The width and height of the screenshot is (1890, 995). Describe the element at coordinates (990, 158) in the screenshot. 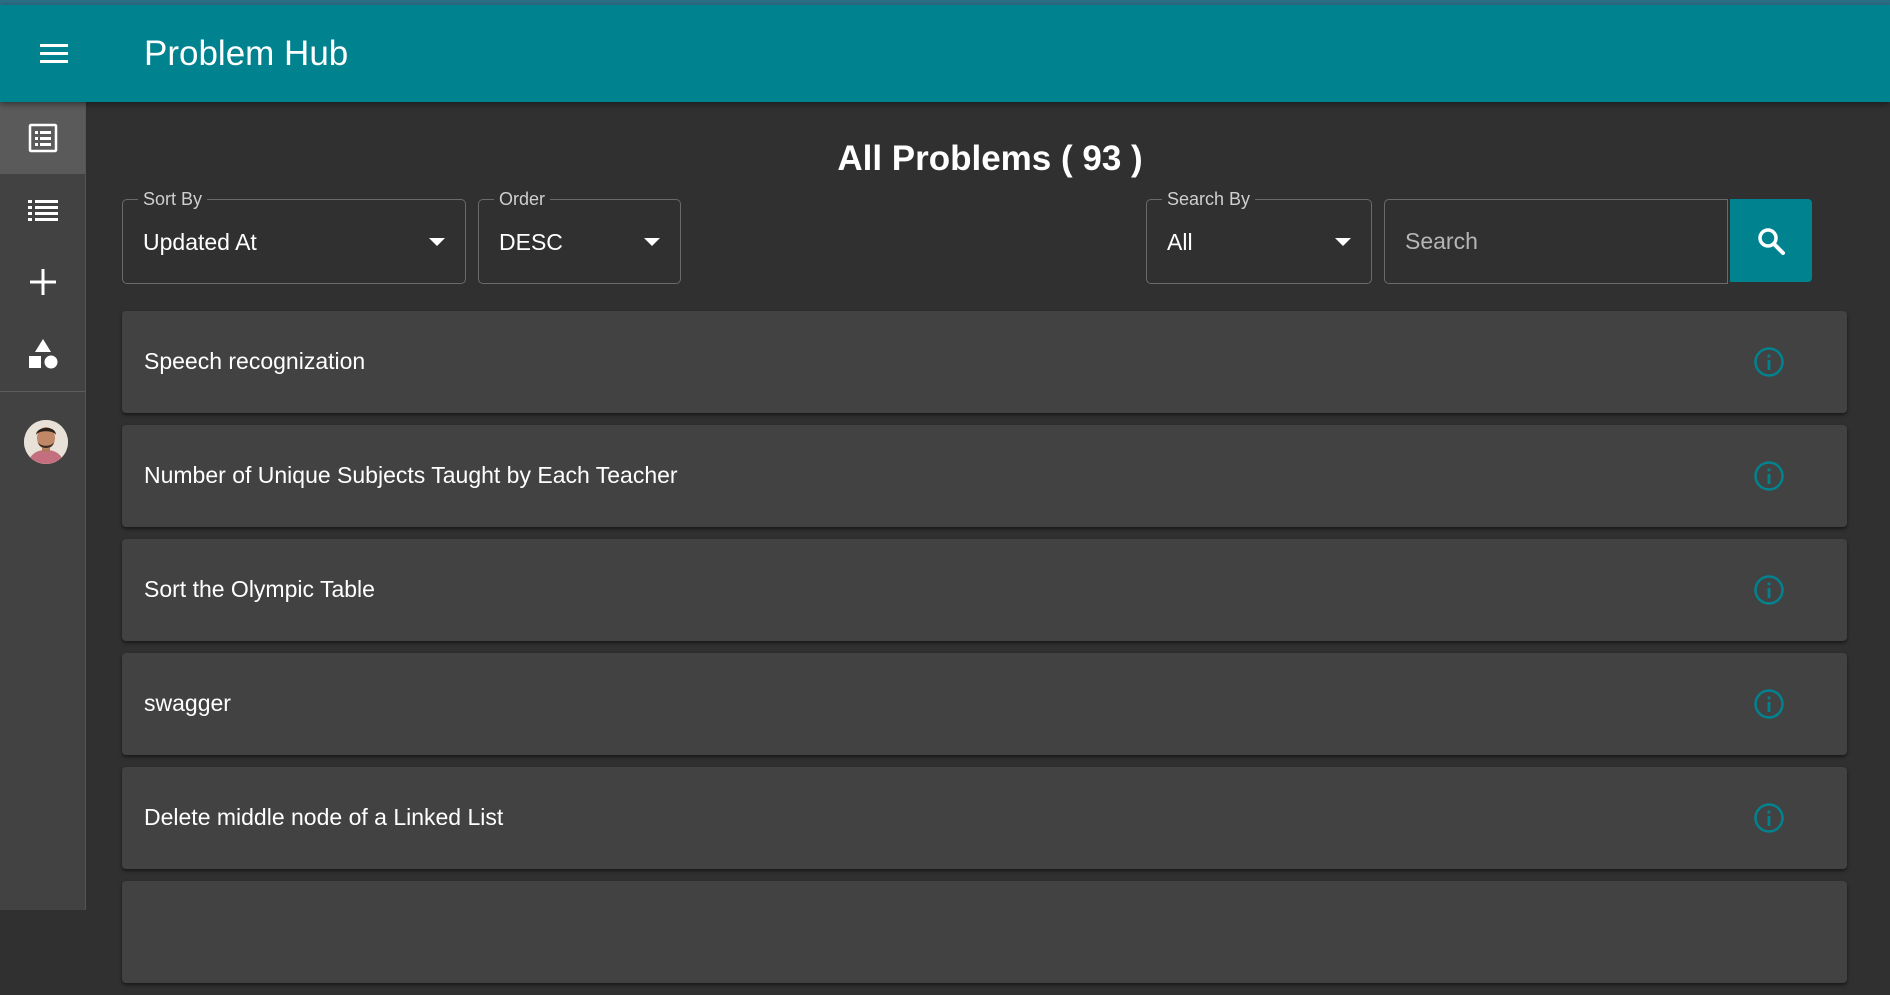

I see `page-title: All Problems ( 93 )` at that location.